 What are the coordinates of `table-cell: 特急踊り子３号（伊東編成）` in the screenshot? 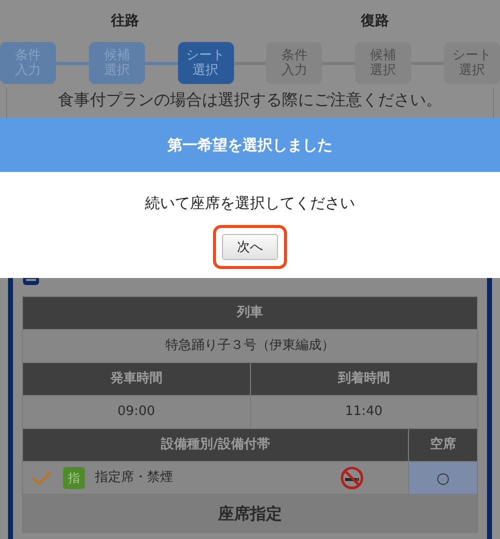 It's located at (250, 346).